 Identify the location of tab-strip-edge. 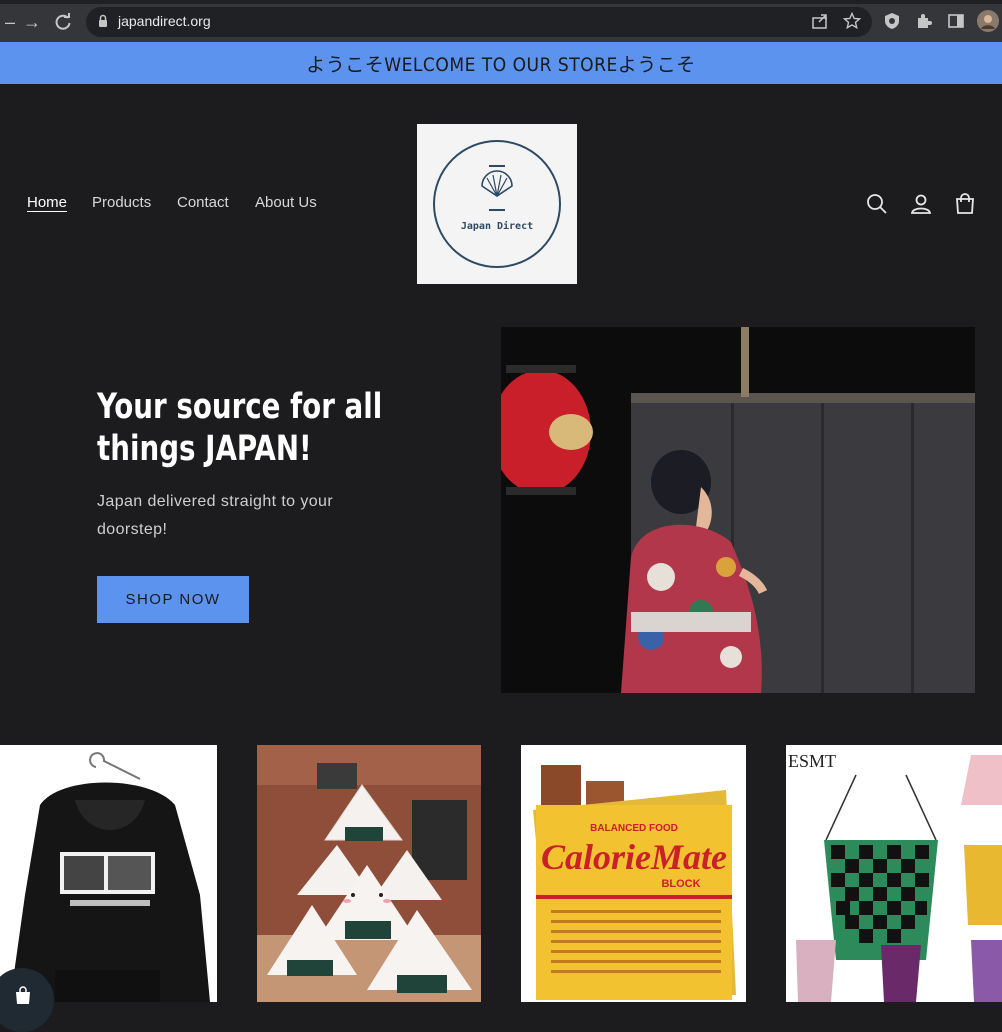
(501, 2).